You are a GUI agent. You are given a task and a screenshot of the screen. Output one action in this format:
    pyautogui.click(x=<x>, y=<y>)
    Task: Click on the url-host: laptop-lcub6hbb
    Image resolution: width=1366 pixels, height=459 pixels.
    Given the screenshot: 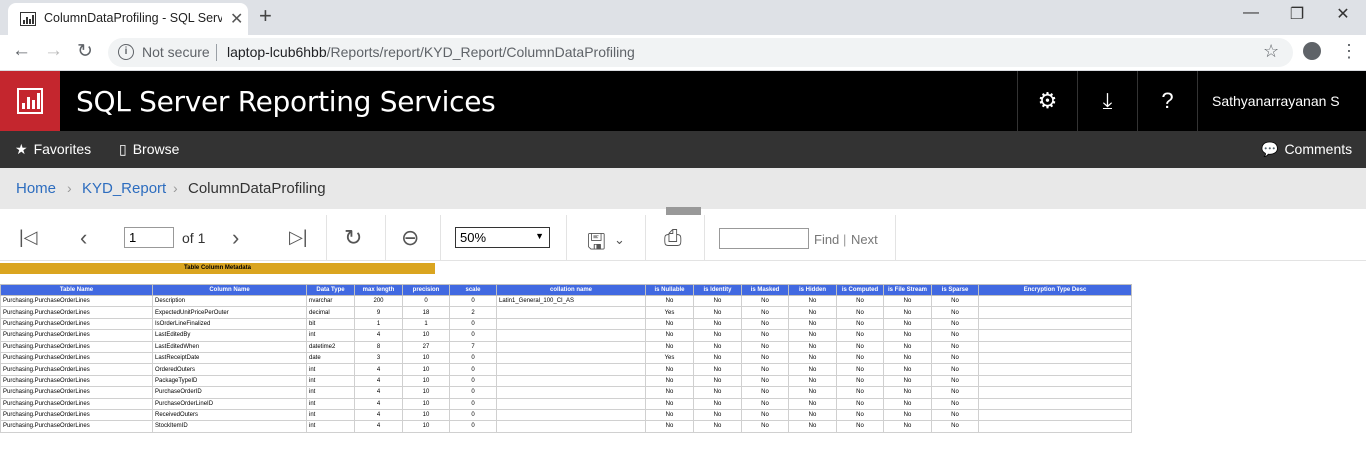 What is the action you would take?
    pyautogui.click(x=277, y=52)
    